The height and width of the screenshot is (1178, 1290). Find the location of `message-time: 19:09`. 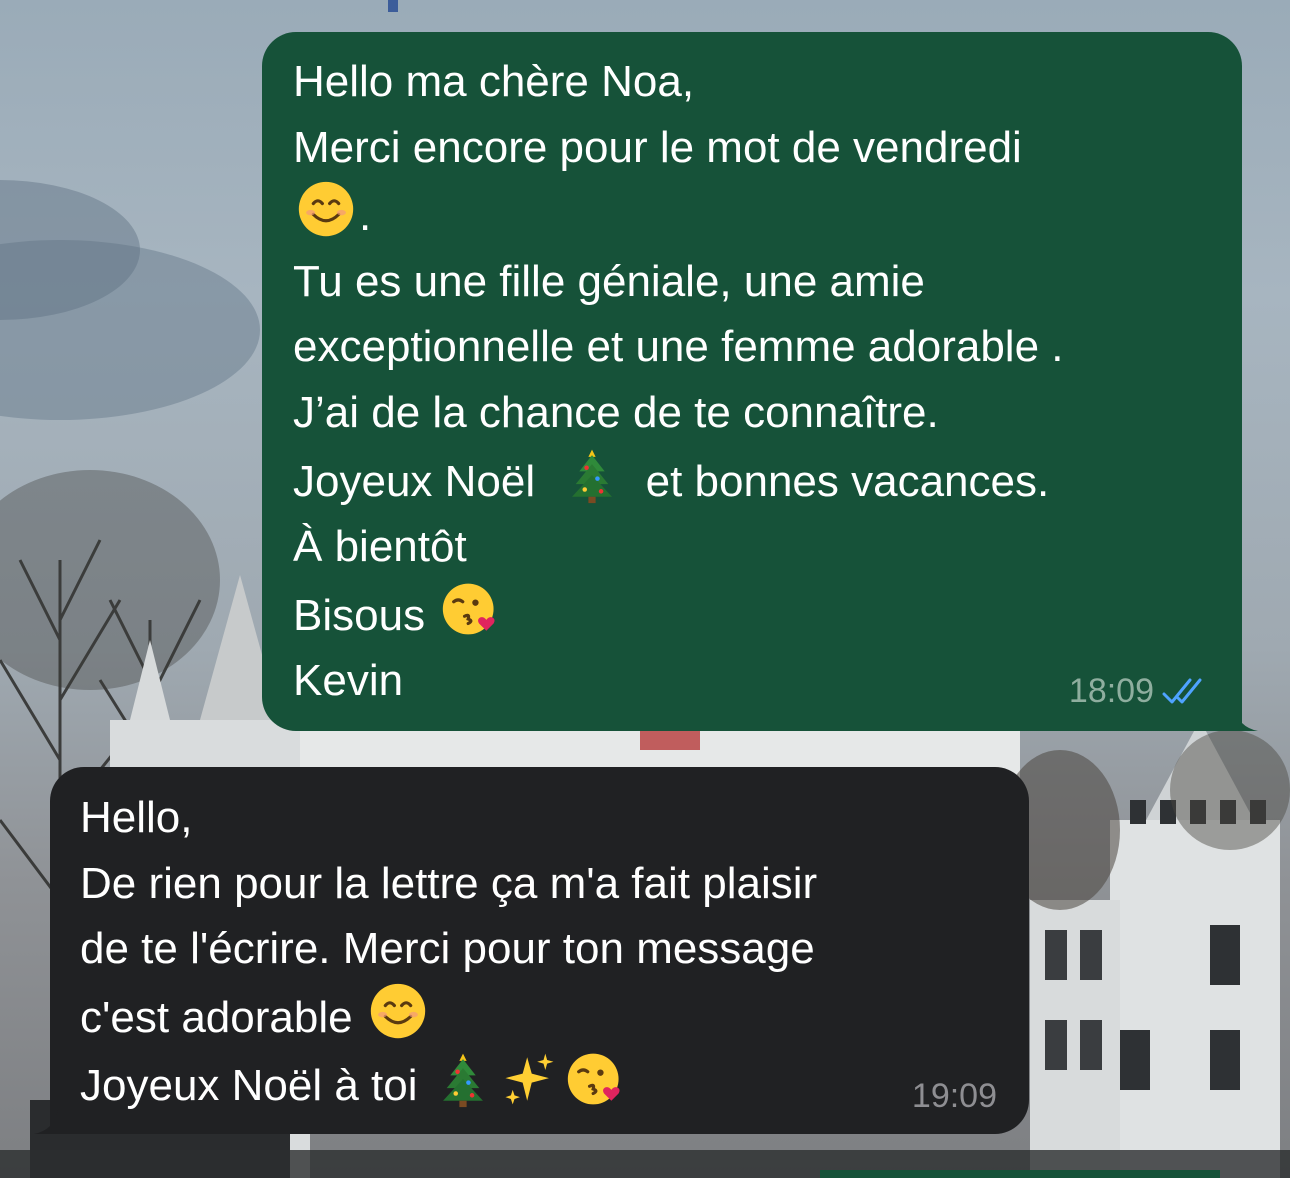

message-time: 19:09 is located at coordinates (954, 1096).